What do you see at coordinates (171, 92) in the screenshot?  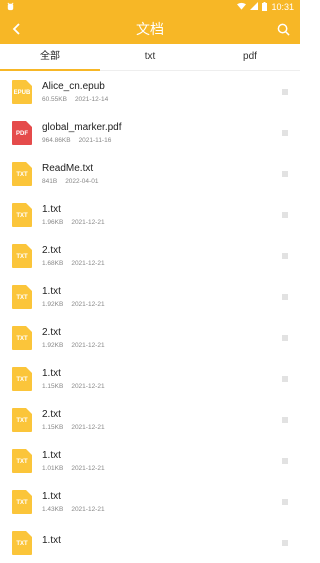 I see `file-info: Alice_cn.epub 60.55KB 2021-12-14` at bounding box center [171, 92].